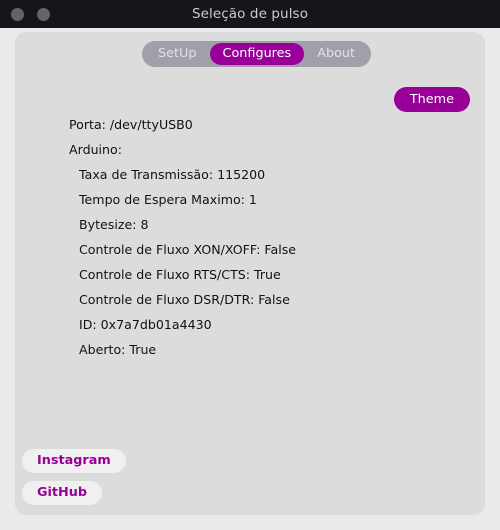  Describe the element at coordinates (184, 299) in the screenshot. I see `info-line-dsrdtr: Controle de Fluxo DSR/DTR: False` at that location.